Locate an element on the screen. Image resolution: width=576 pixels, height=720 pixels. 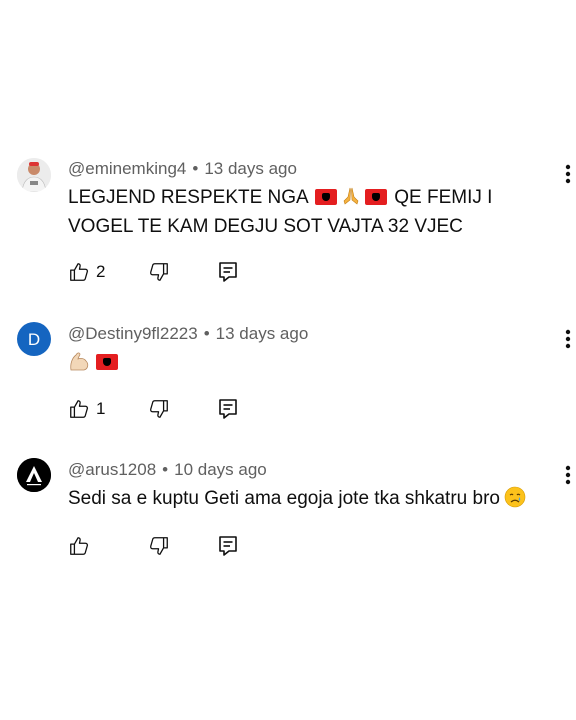
comment-meta: @arus1208 • 10 days ago is located at coordinates (167, 470).